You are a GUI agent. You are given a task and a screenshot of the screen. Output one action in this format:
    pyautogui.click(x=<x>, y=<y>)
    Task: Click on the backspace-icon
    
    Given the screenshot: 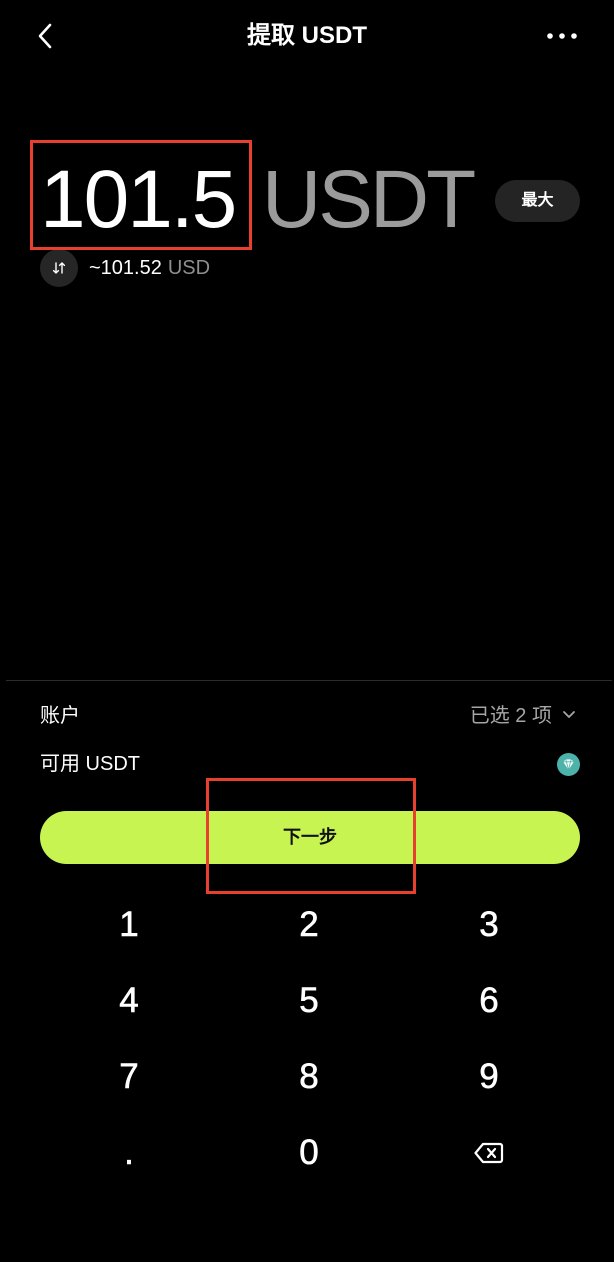 What is the action you would take?
    pyautogui.click(x=489, y=1153)
    